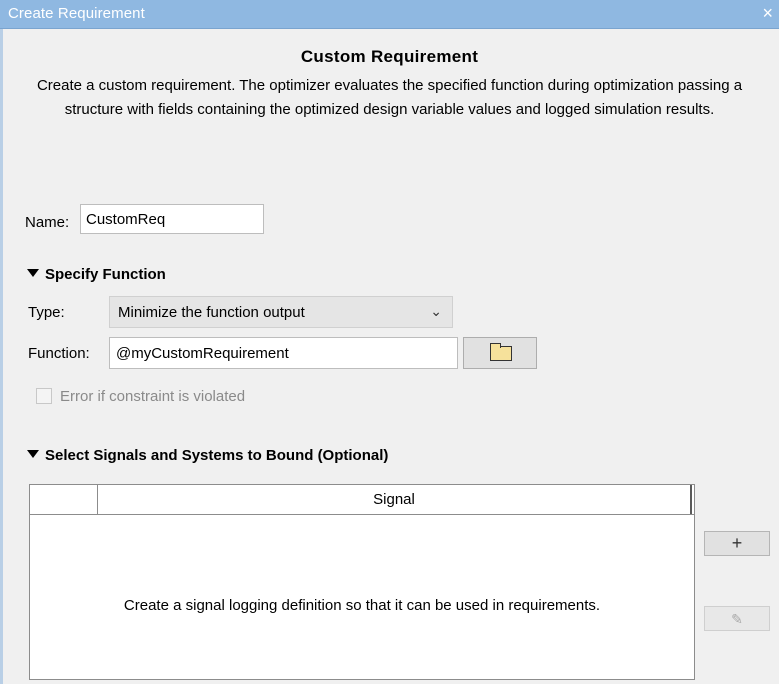 Image resolution: width=779 pixels, height=684 pixels. I want to click on function-input, so click(283, 353).